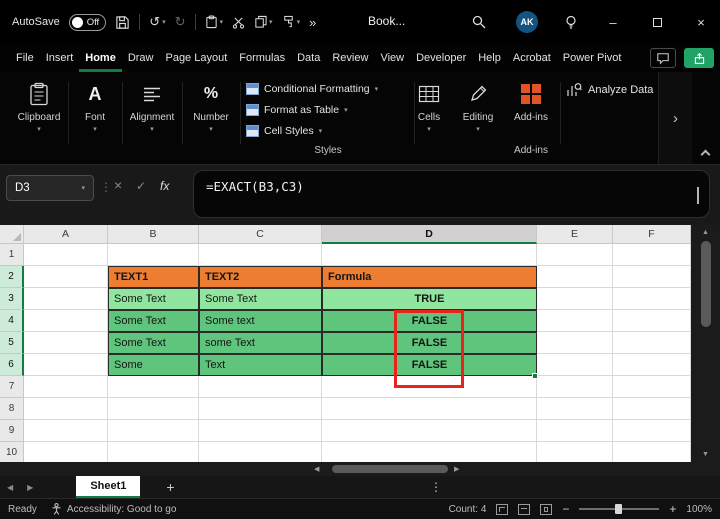 This screenshot has width=720, height=519. What do you see at coordinates (429, 343) in the screenshot?
I see `cell-D5: FALSE` at bounding box center [429, 343].